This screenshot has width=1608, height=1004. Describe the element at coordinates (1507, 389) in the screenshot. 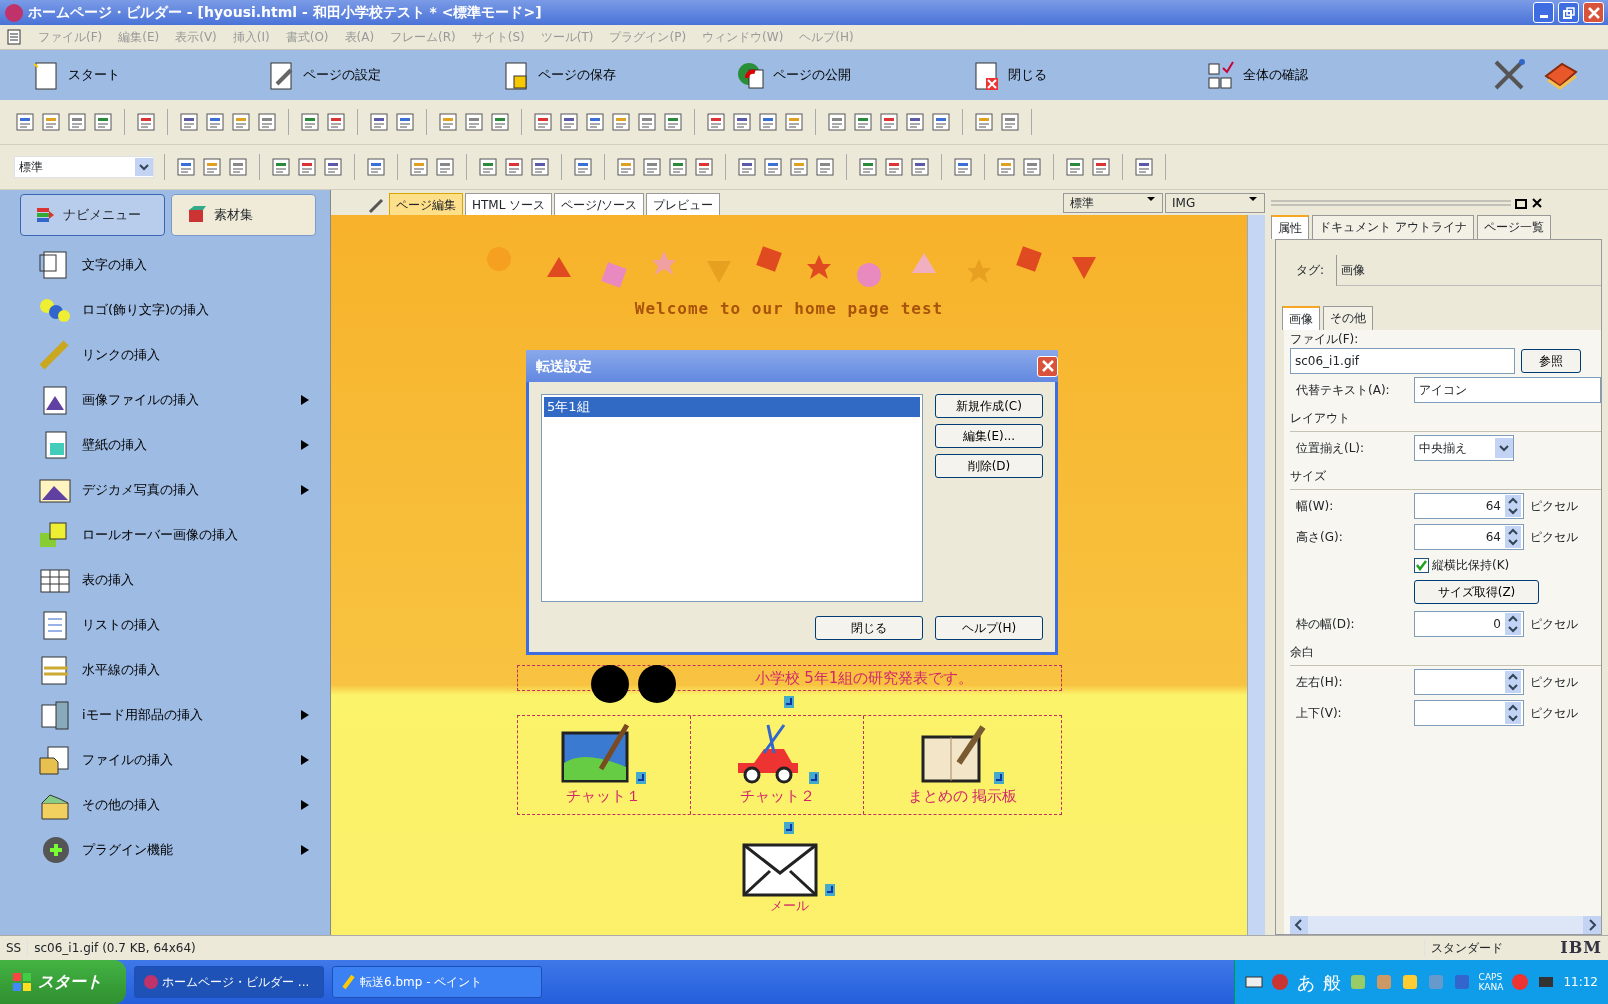

I see `alt-text-field: アイコン` at that location.